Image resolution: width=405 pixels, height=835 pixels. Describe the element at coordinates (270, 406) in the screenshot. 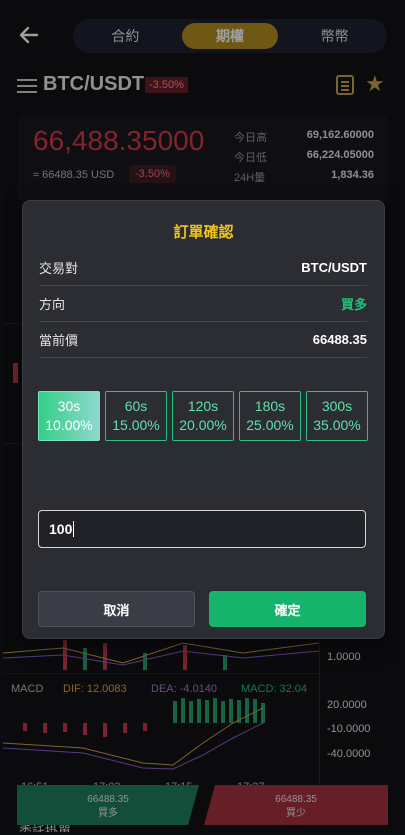

I see `option-time: 180s` at that location.